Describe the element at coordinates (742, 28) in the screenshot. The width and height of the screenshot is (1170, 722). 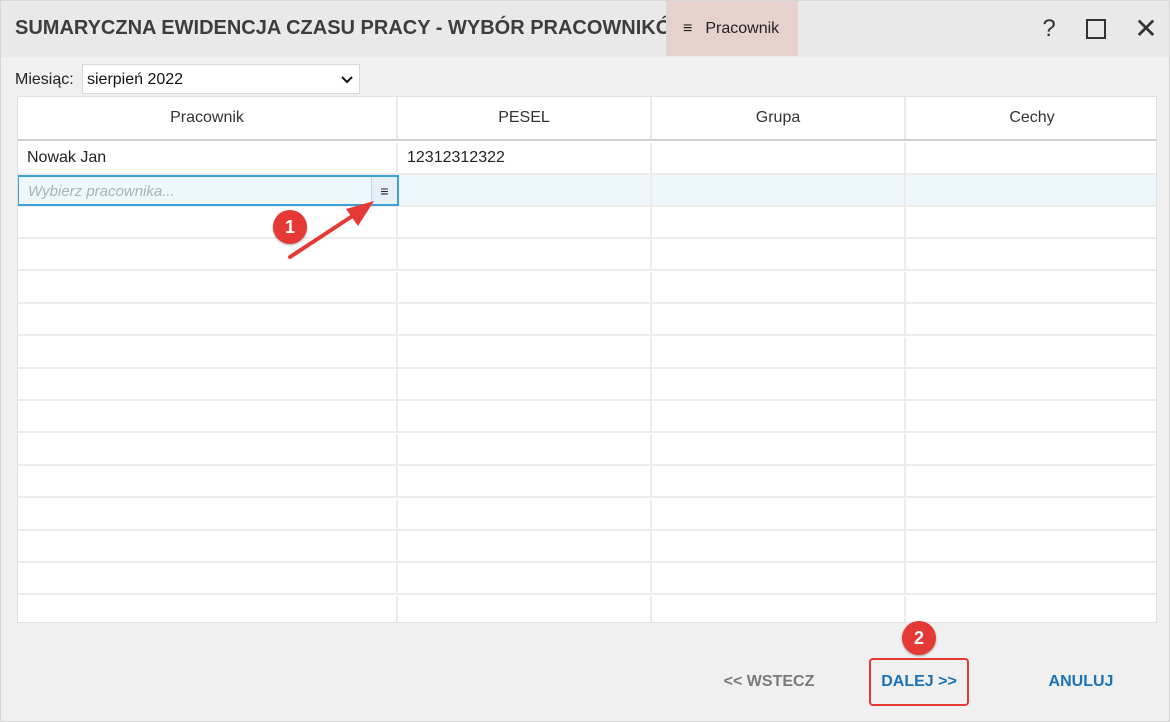
I see `tab-pracownik-label: Pracownik` at that location.